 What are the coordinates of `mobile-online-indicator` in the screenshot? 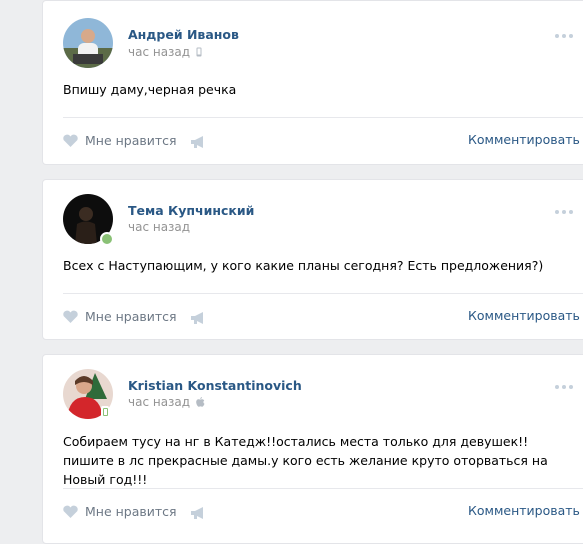 It's located at (105, 412).